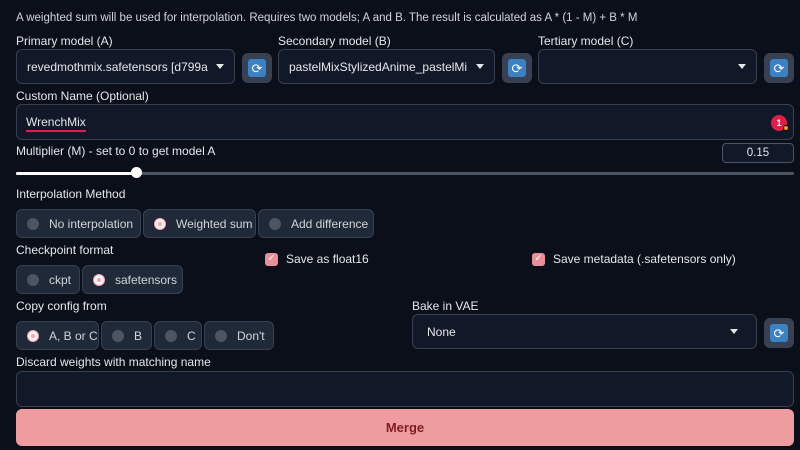 The width and height of the screenshot is (800, 450). I want to click on multiplier-slider-fill, so click(76, 173).